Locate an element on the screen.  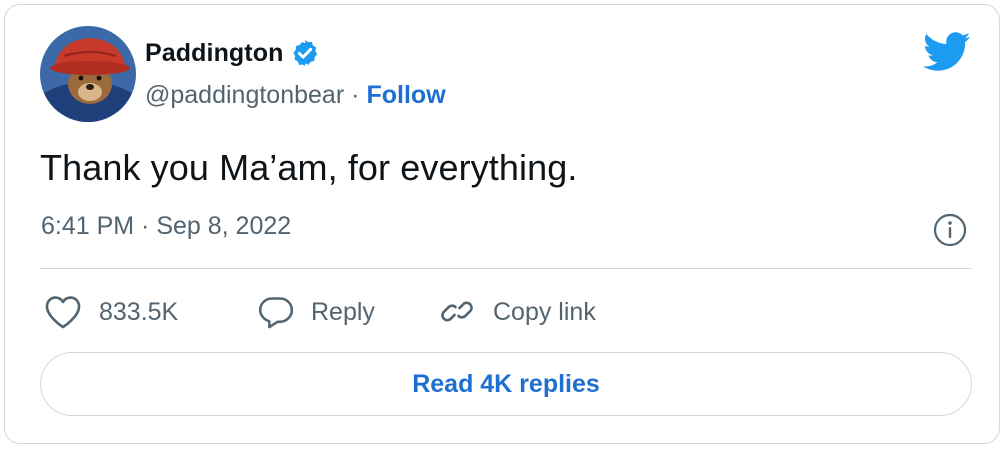
author-name-row: Paddington is located at coordinates (232, 53).